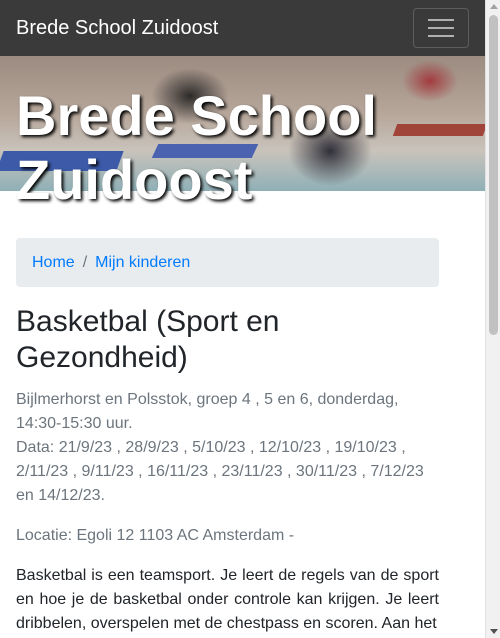 The image size is (500, 638). Describe the element at coordinates (117, 28) in the screenshot. I see `navbar-brand: Brede School Zuidoost` at that location.